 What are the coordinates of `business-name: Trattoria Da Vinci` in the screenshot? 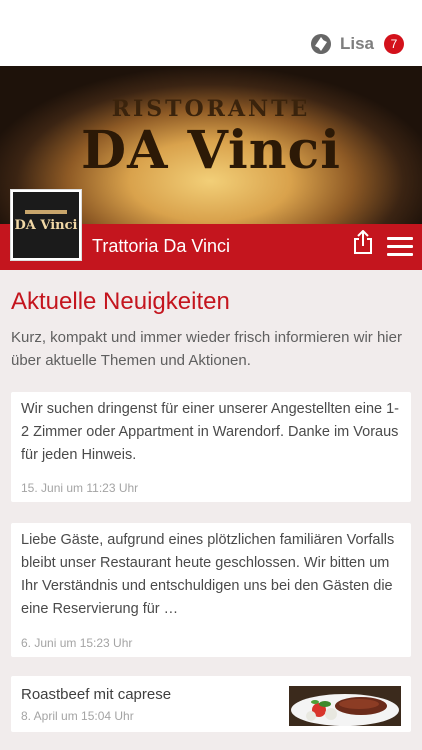 It's located at (161, 246).